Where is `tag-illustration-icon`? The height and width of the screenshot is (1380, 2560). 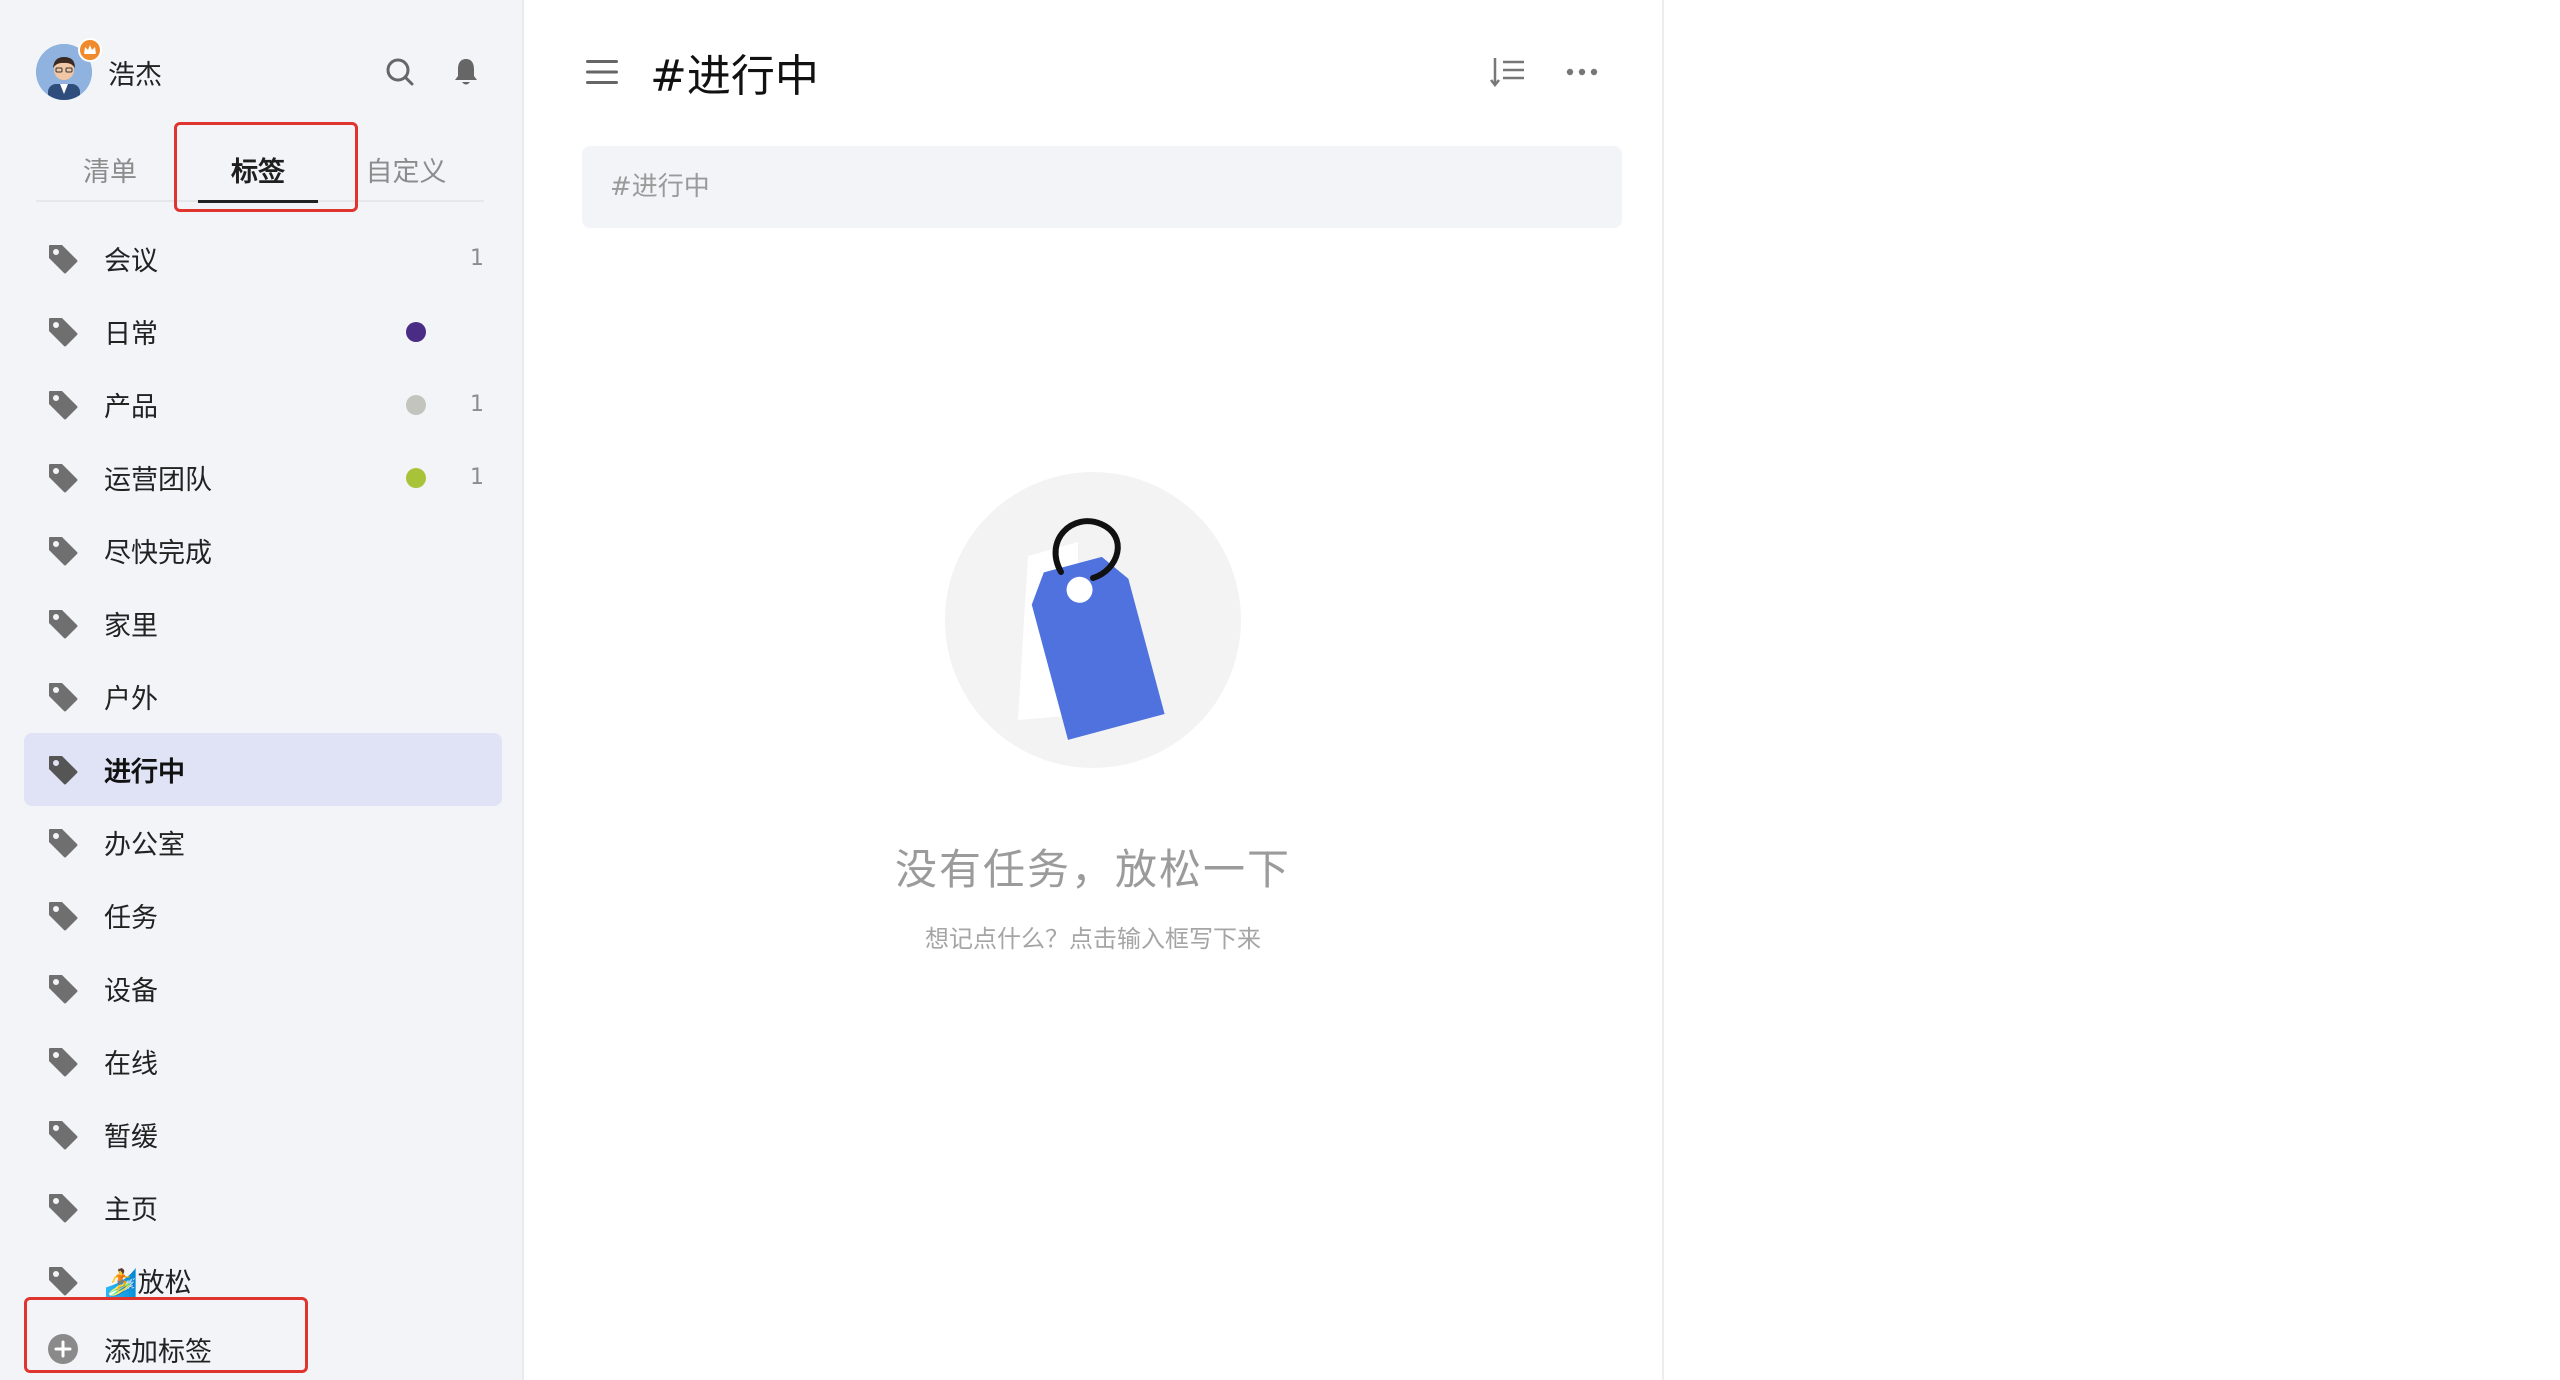 tag-illustration-icon is located at coordinates (1093, 620).